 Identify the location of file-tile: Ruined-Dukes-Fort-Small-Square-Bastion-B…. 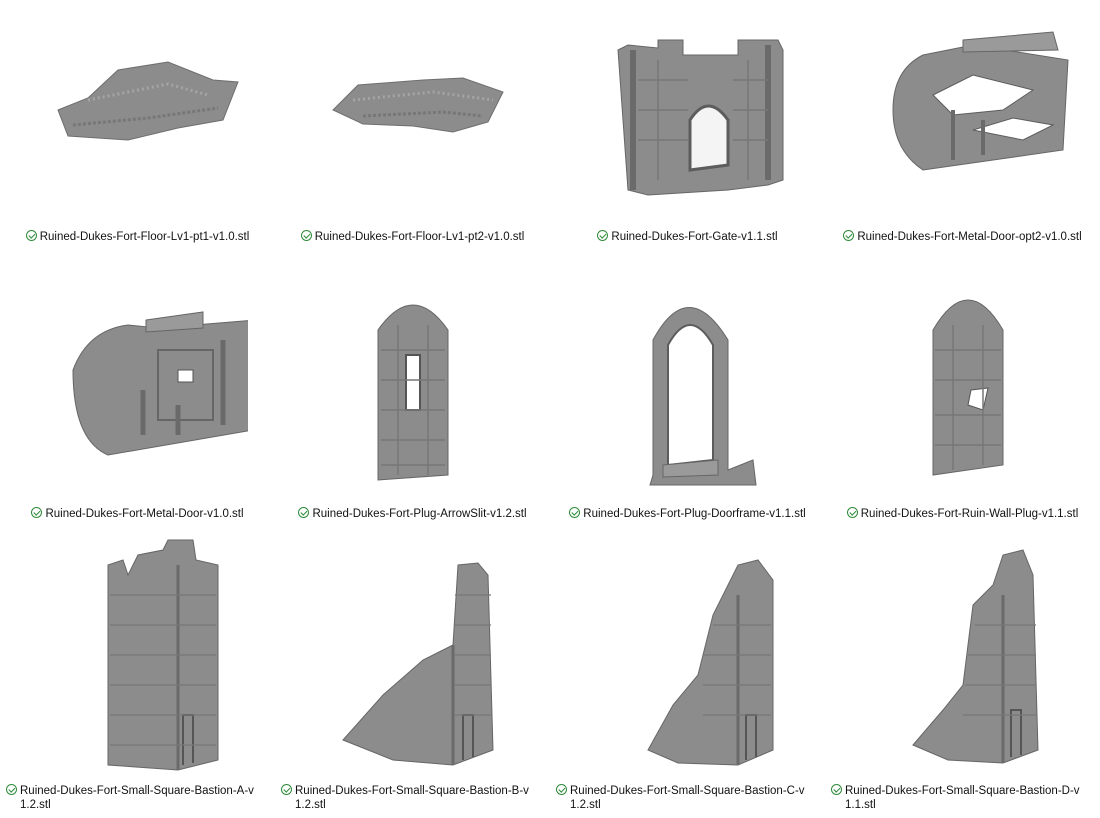
(412, 676).